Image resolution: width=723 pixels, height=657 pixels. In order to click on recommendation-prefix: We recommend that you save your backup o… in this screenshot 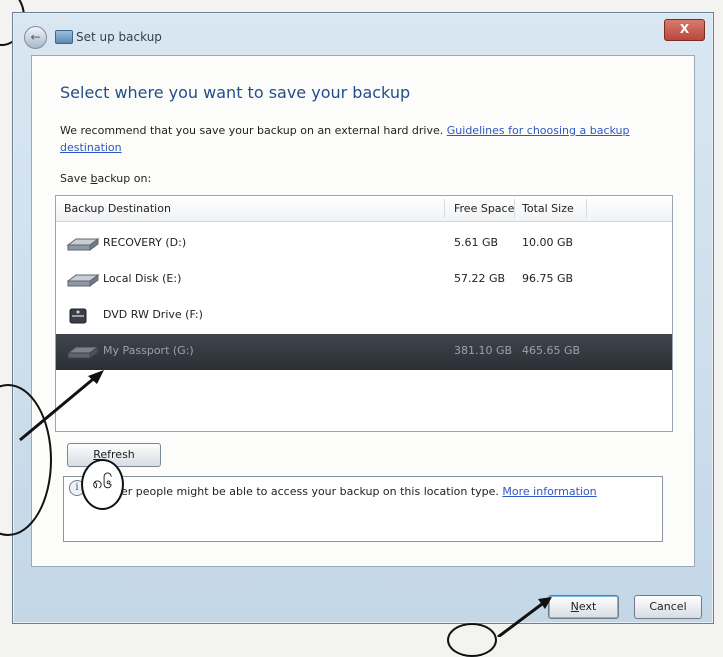, I will do `click(253, 130)`.